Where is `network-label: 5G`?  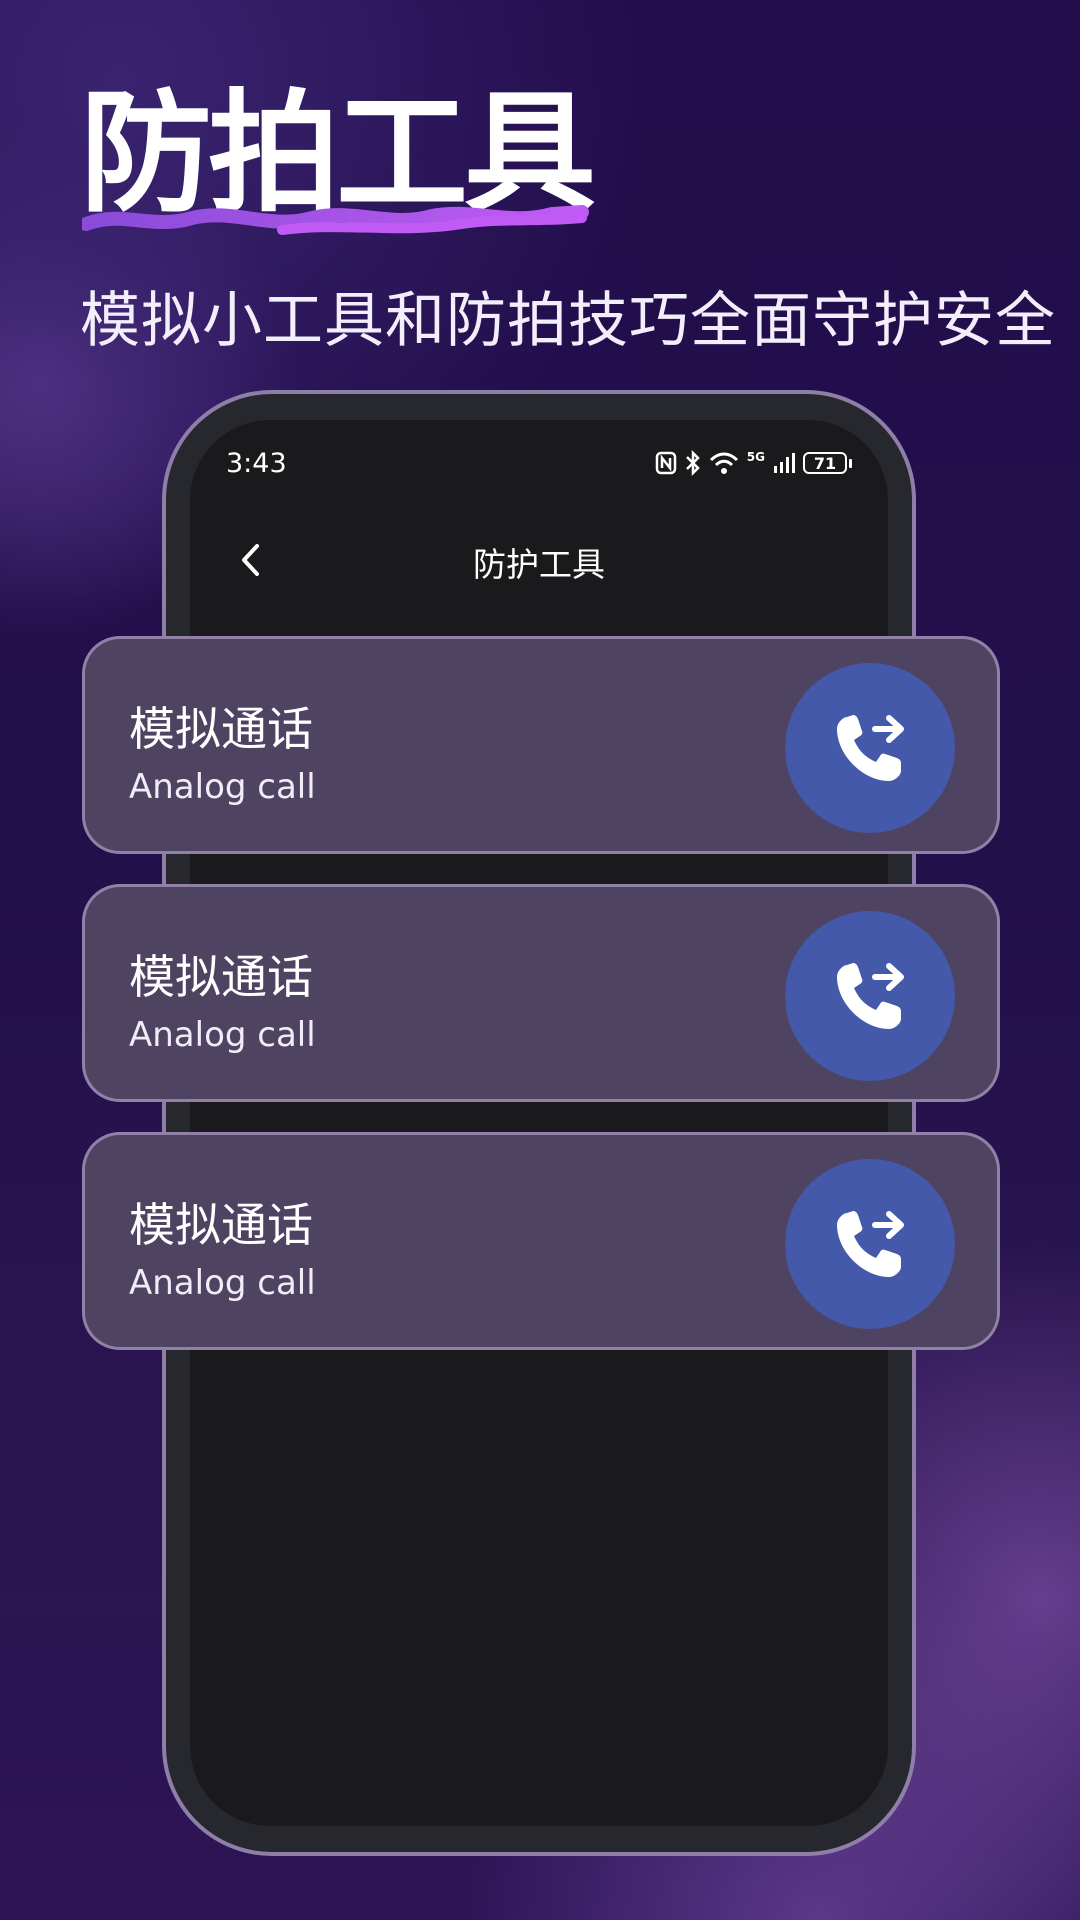 network-label: 5G is located at coordinates (755, 457).